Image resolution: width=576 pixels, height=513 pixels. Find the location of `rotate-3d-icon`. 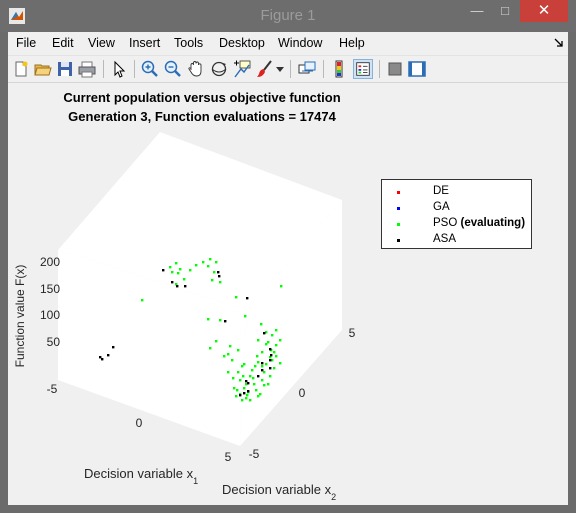

rotate-3d-icon is located at coordinates (219, 69).